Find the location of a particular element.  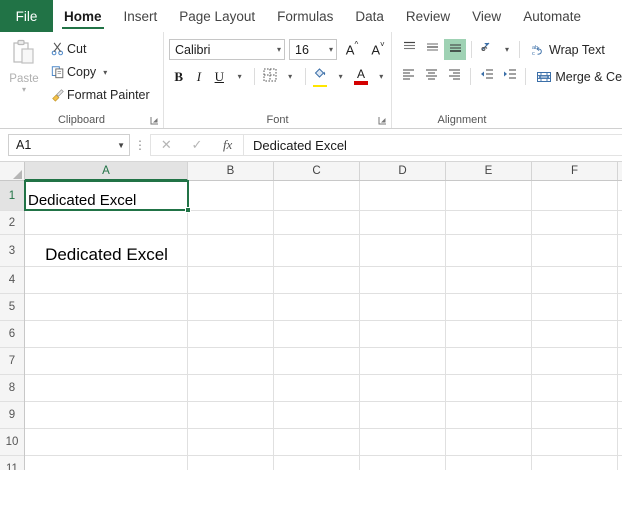

cell-b2 is located at coordinates (231, 222).